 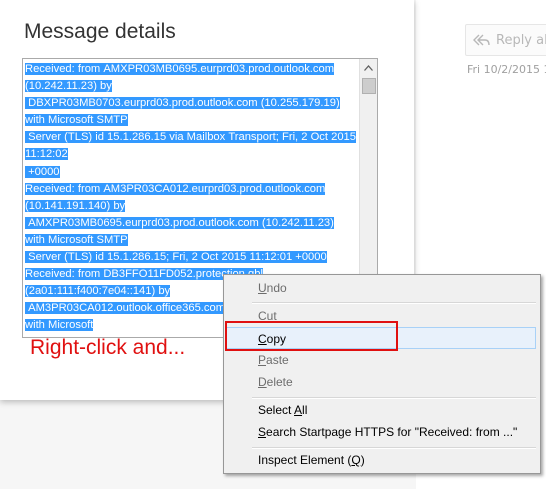 What do you see at coordinates (75, 205) in the screenshot?
I see `header-line-text: (10.141.191.140) by` at bounding box center [75, 205].